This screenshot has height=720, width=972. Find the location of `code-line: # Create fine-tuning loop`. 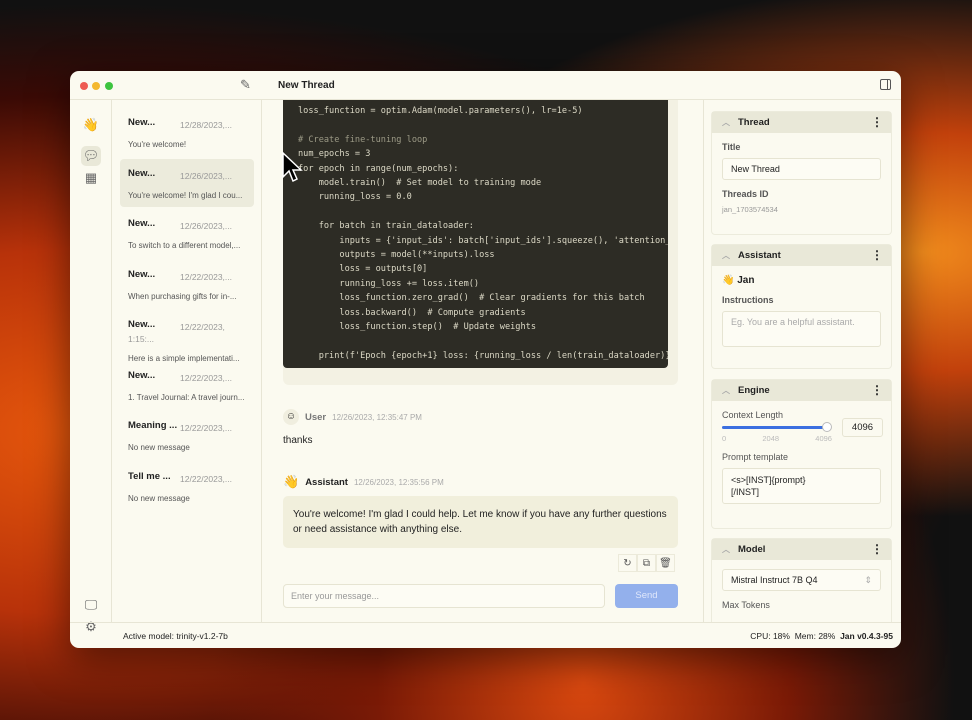

code-line: # Create fine-tuning loop is located at coordinates (363, 139).